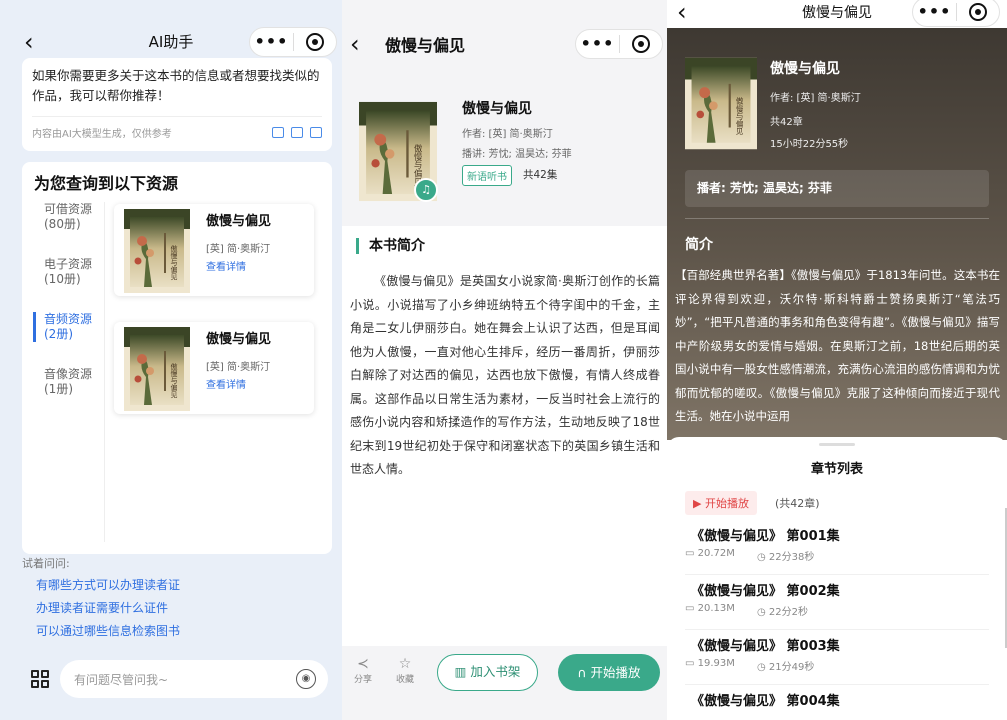 The width and height of the screenshot is (1007, 720). I want to click on feedback-icon, so click(316, 132).